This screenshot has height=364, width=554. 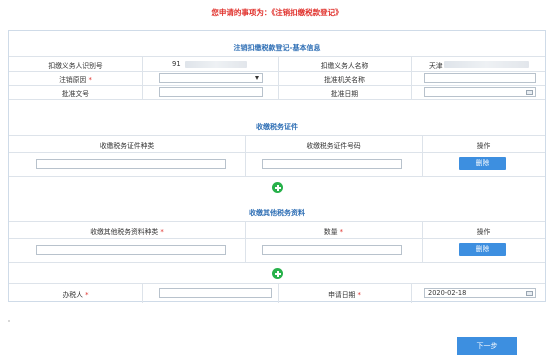 I want to click on cert-type-header: 收缴税务证件种类, so click(x=127, y=146).